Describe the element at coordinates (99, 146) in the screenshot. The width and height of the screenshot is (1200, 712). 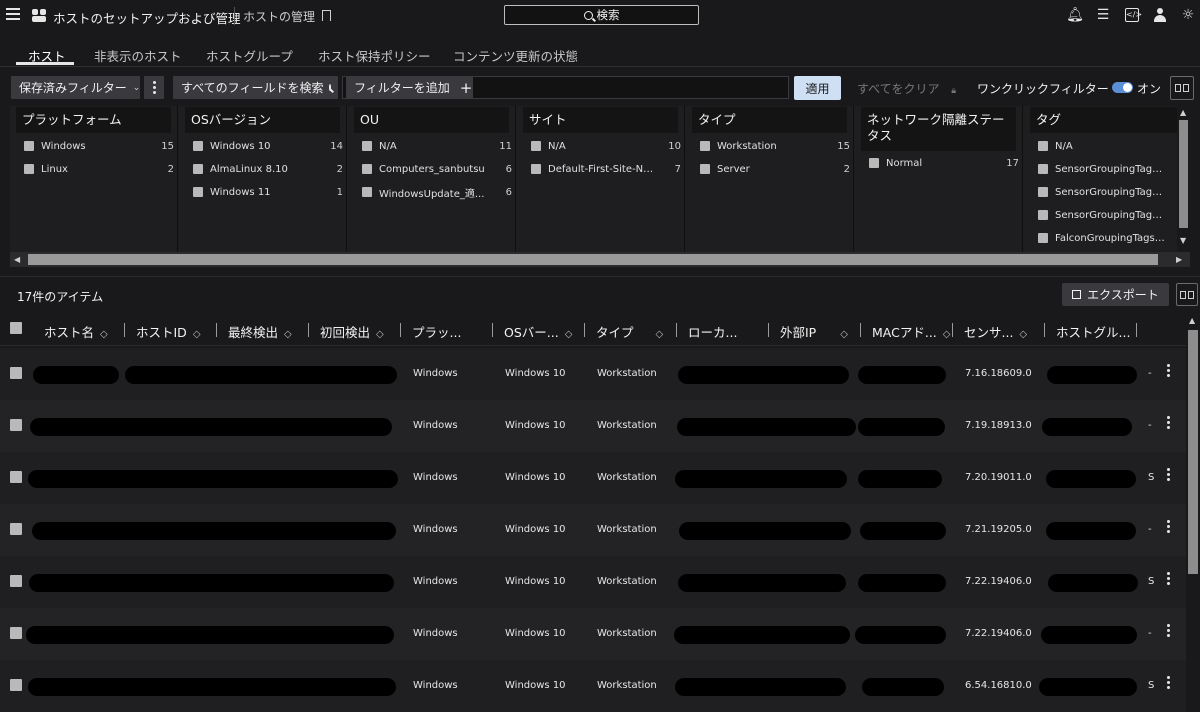
I see `facet-option: Windows 15` at that location.